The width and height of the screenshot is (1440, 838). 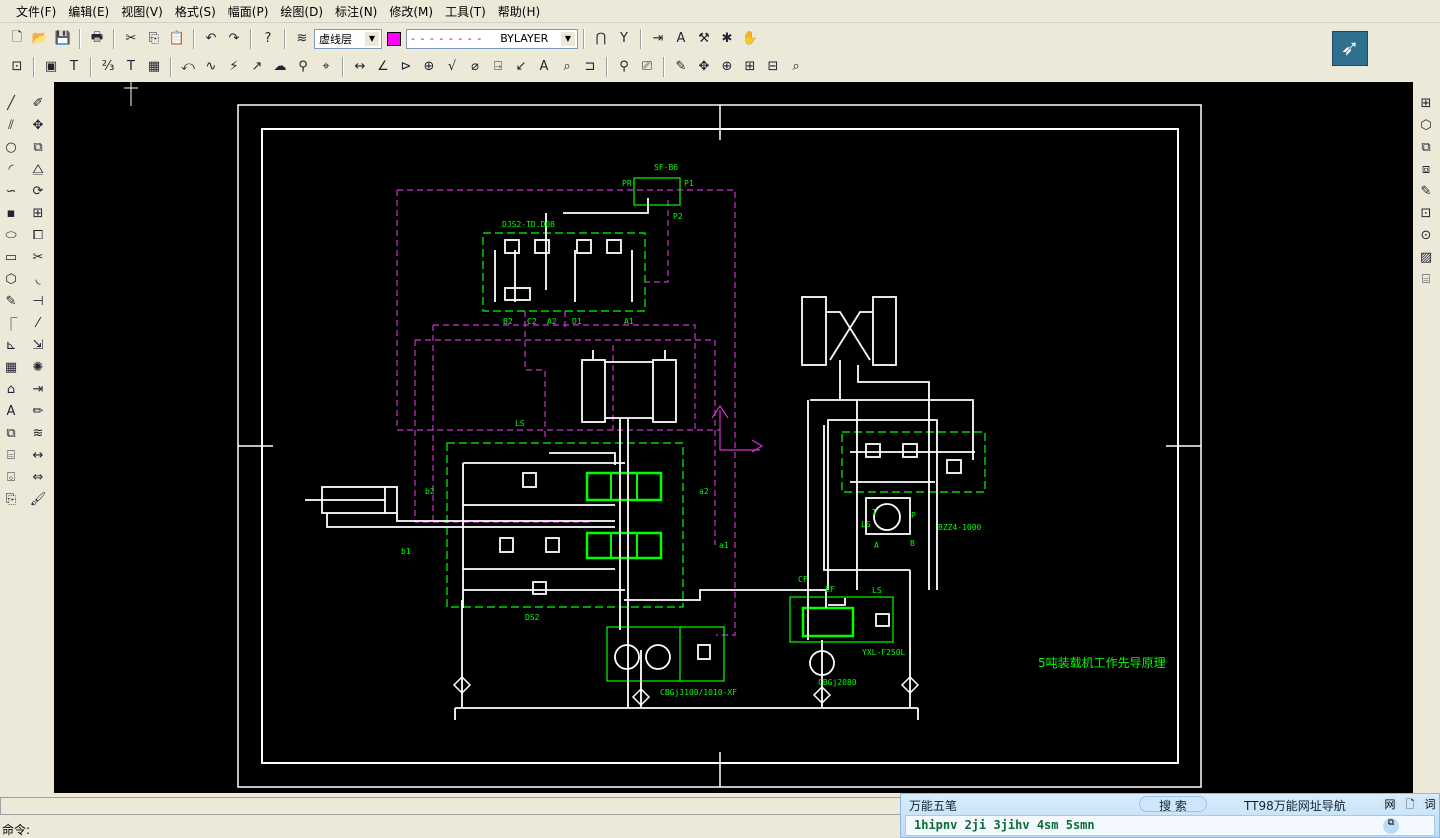 I want to click on line-icon: ╱, so click(x=11, y=103).